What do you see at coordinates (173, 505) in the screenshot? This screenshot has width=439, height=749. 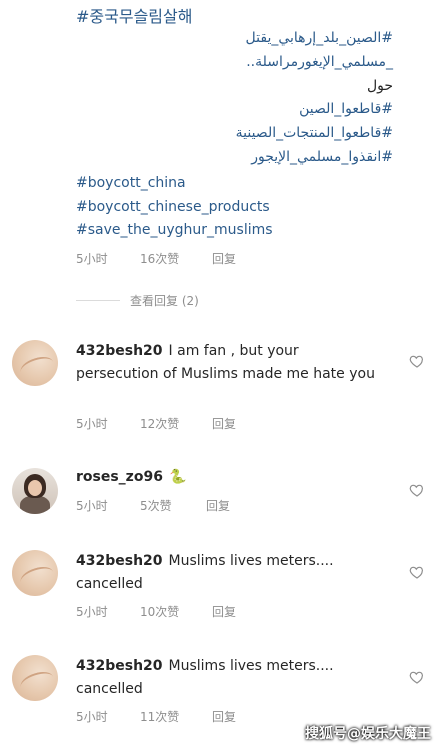 I see `like-count: 5次赞` at bounding box center [173, 505].